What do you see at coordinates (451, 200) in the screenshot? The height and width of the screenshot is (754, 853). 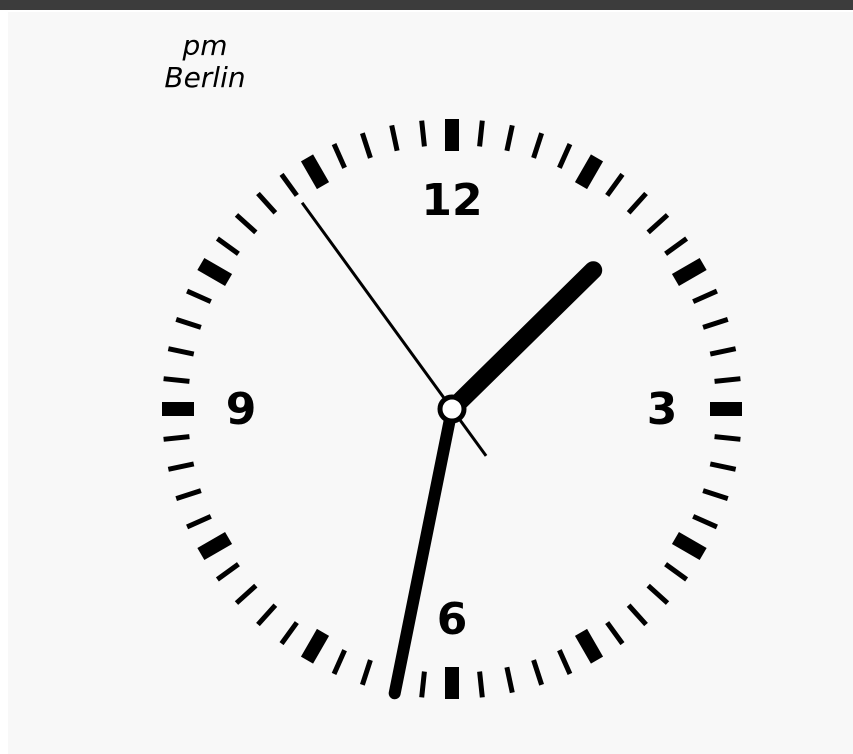 I see `numeral-12: 12` at bounding box center [451, 200].